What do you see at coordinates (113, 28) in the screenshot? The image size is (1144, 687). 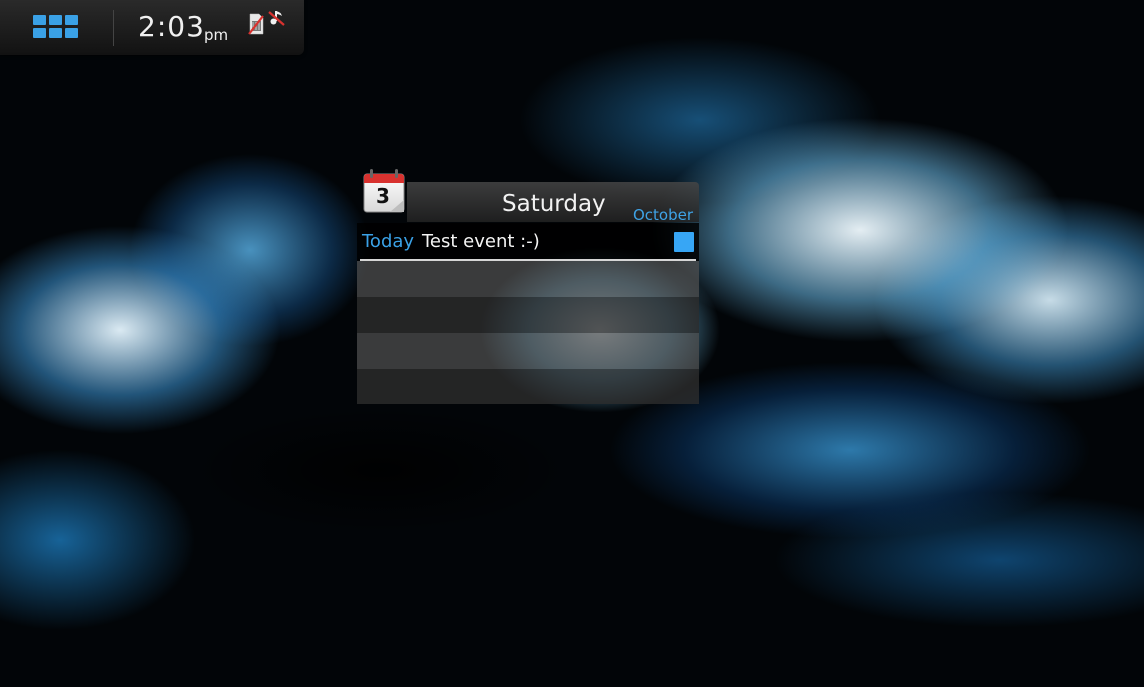 I see `status-divider` at bounding box center [113, 28].